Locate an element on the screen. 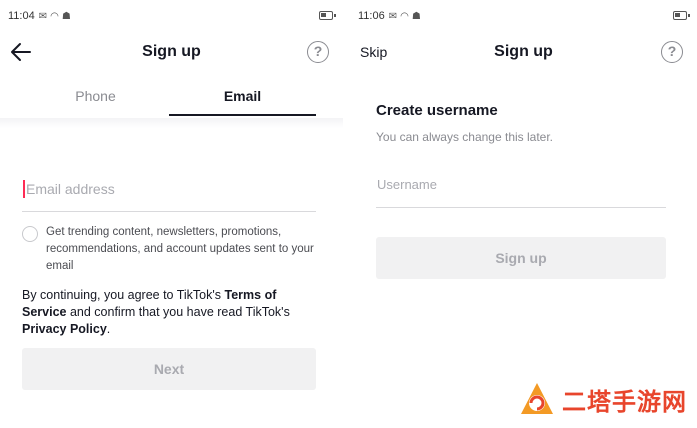 The image size is (697, 428). header: Skip Sign up ? is located at coordinates (523, 52).